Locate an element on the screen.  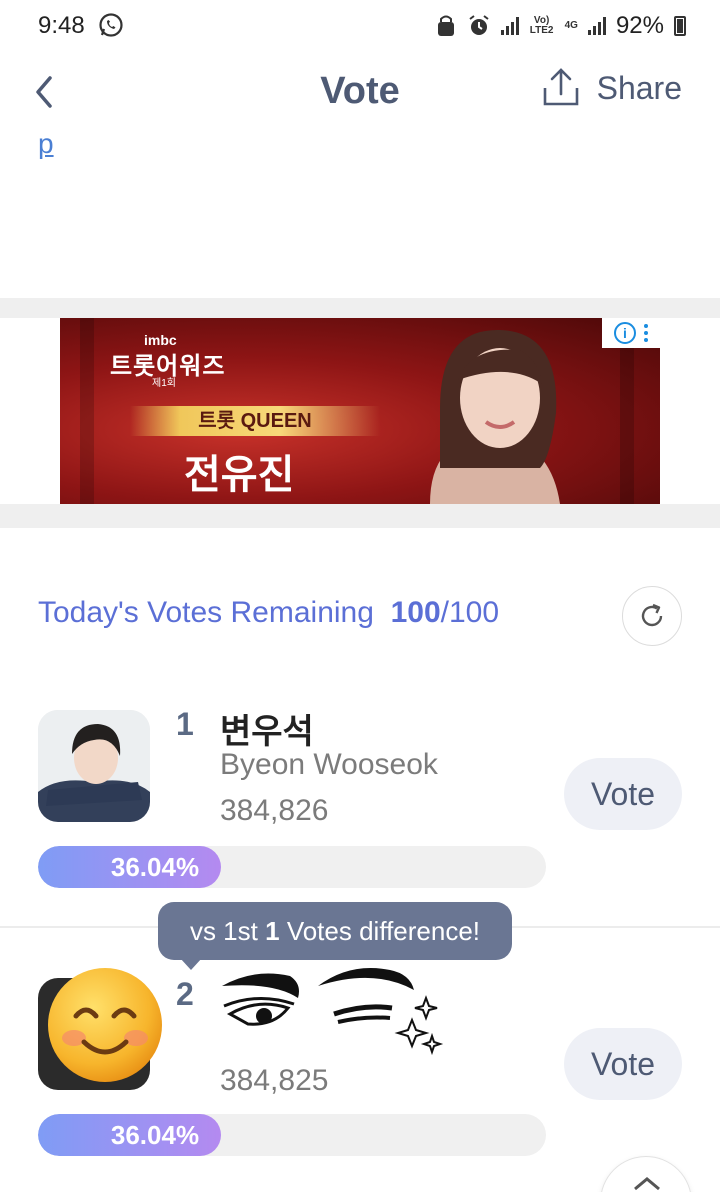
vote-difference-tooltip: vs 1st 1 Votes difference! is located at coordinates (335, 931).